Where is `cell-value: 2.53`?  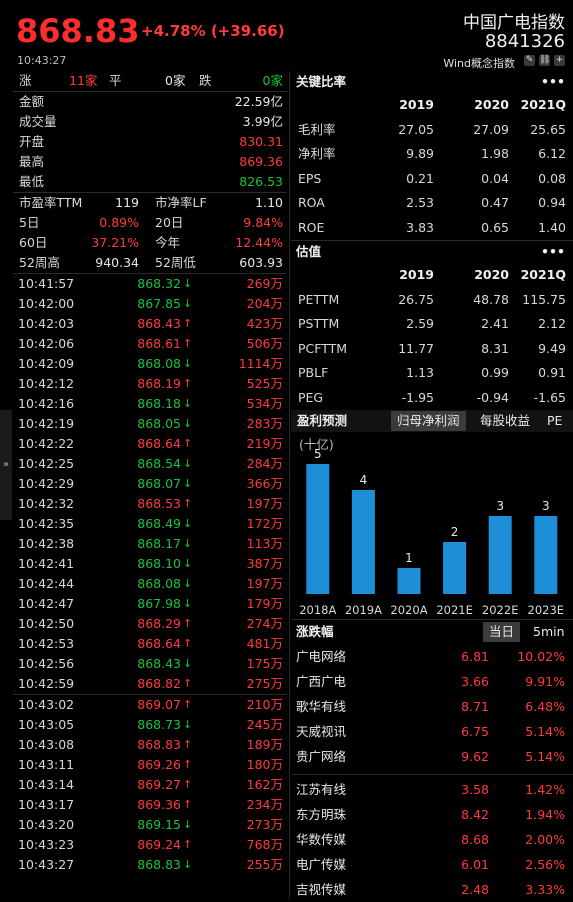 cell-value: 2.53 is located at coordinates (420, 202).